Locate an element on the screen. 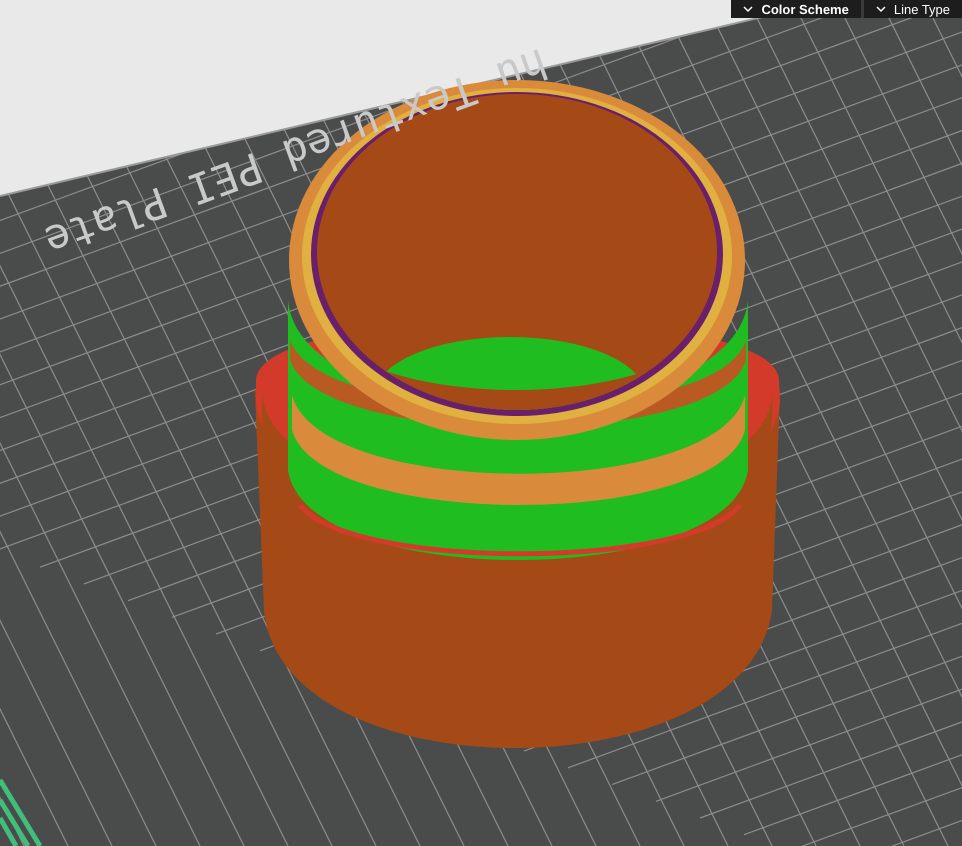 The width and height of the screenshot is (962, 846). dropdown-button: Line Type is located at coordinates (913, 9).